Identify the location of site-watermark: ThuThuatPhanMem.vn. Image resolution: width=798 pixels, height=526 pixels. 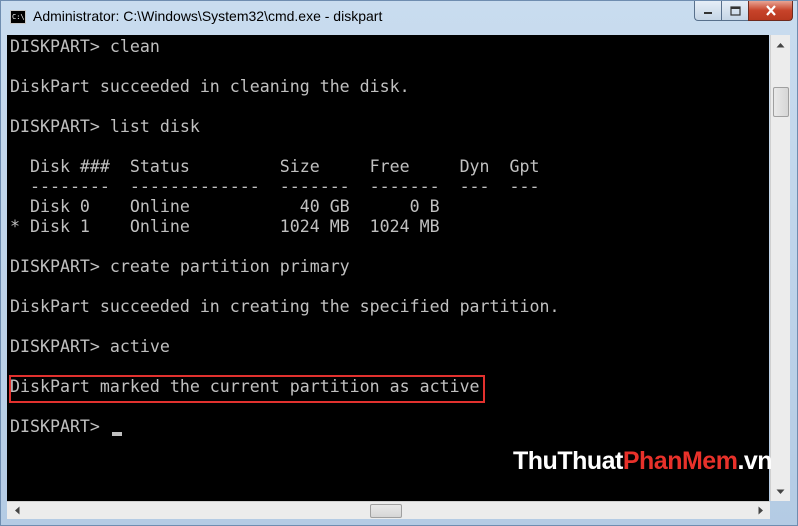
(643, 461).